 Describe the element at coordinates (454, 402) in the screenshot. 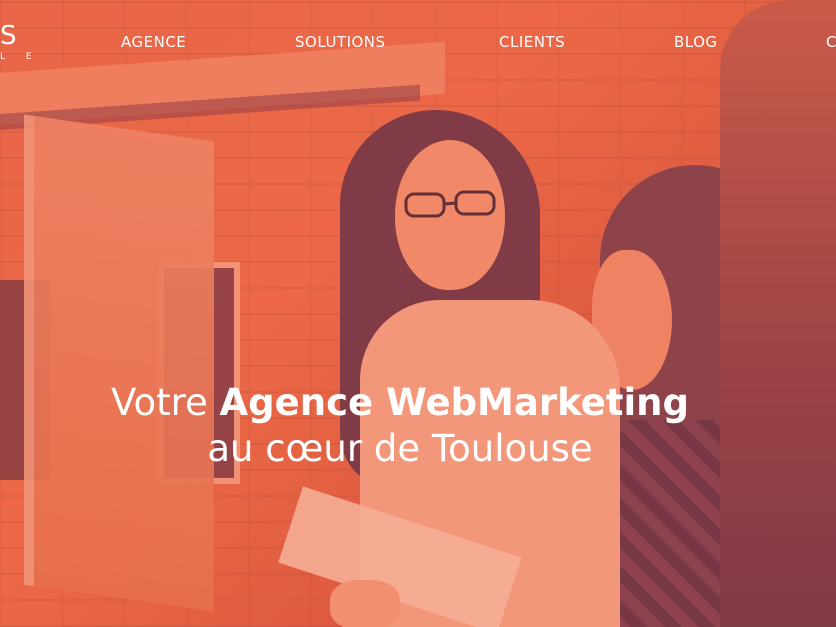

I see `headline-bold: Agence WebMarketing` at that location.